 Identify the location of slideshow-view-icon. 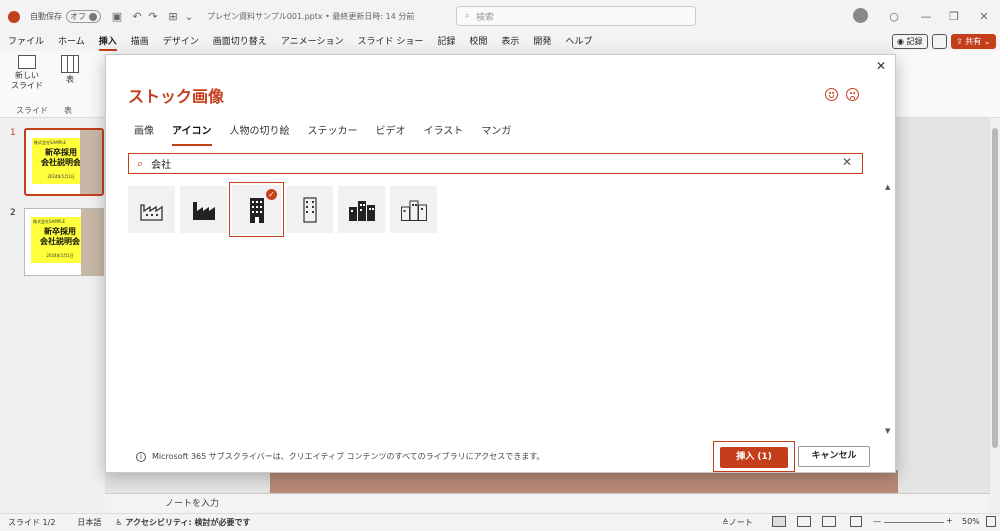
(856, 521).